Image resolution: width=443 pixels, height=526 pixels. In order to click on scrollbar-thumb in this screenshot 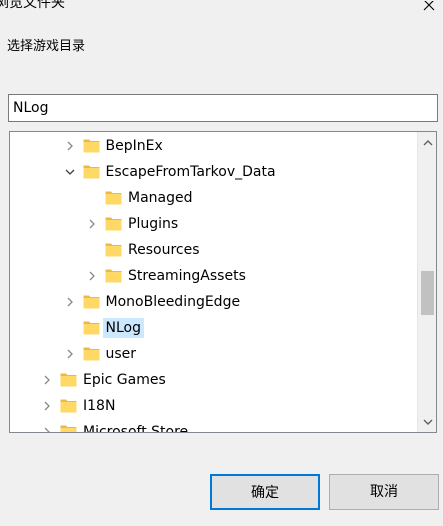, I will do `click(427, 293)`.